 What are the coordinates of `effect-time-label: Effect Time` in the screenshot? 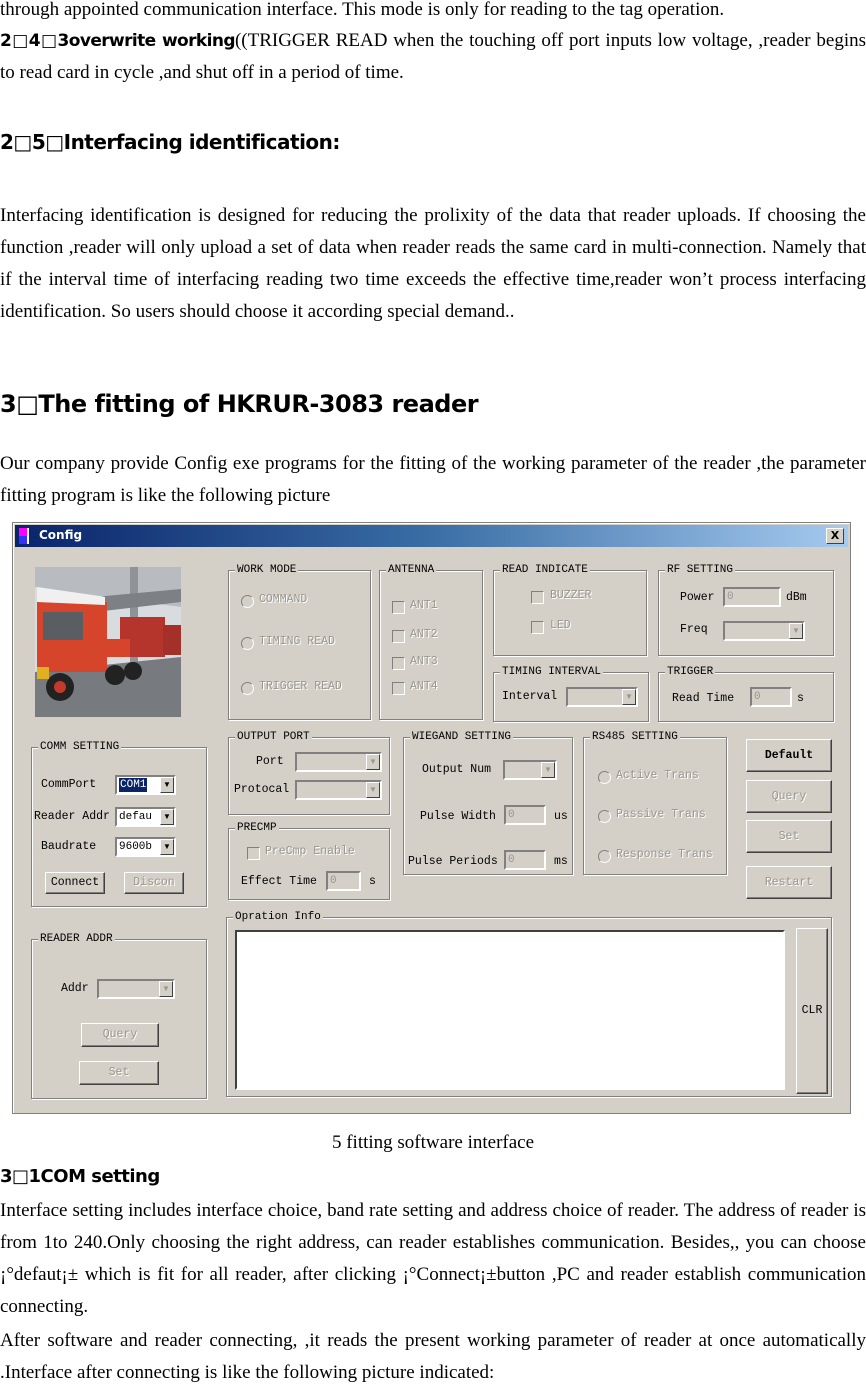 It's located at (279, 881).